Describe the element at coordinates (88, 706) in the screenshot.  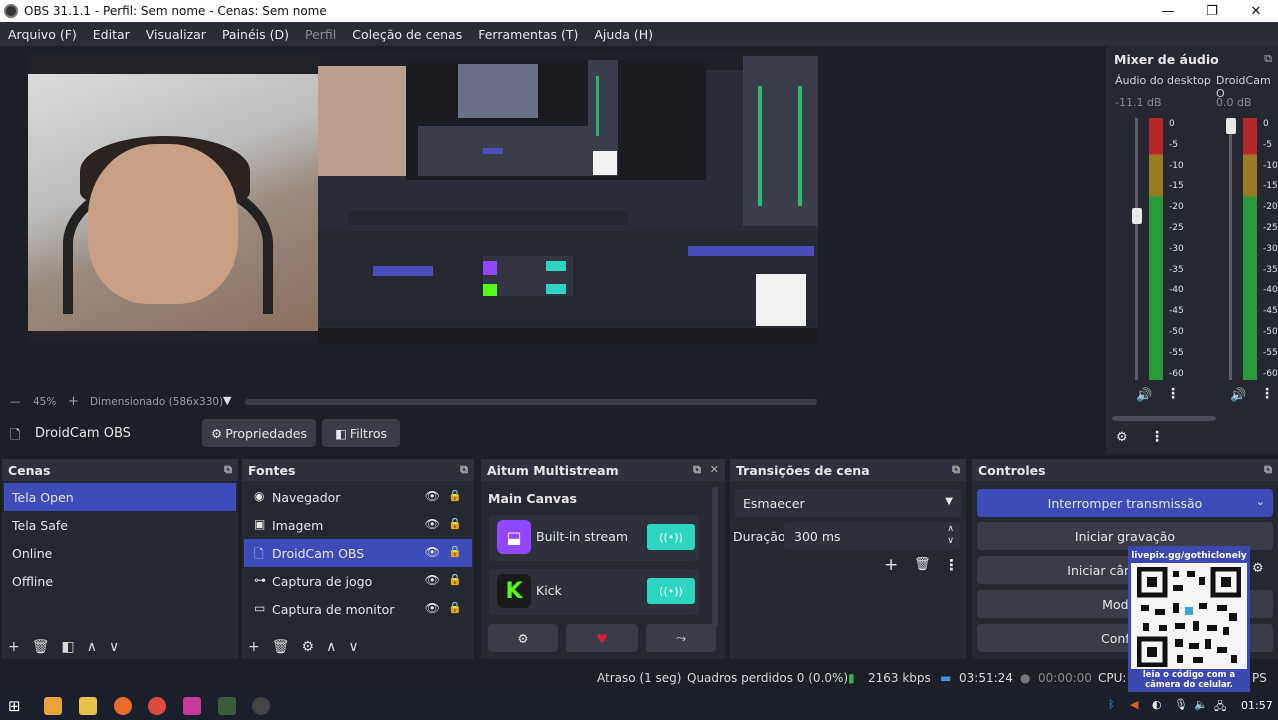
I see `file-explorer-icon` at that location.